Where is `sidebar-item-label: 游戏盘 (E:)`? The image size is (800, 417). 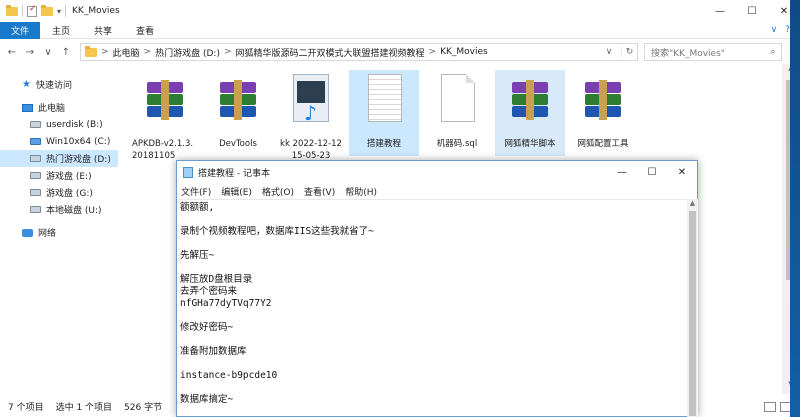
sidebar-item-label: 游戏盘 (E:) is located at coordinates (69, 177).